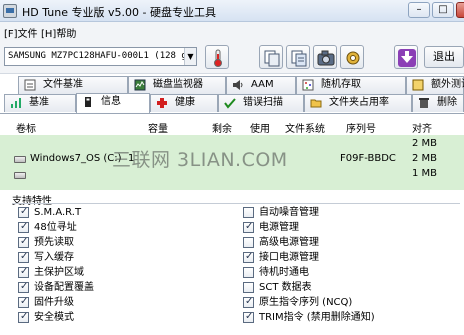  What do you see at coordinates (232, 31) in the screenshot?
I see `menu-bar: [F]文件 [H]帮助` at bounding box center [232, 31].